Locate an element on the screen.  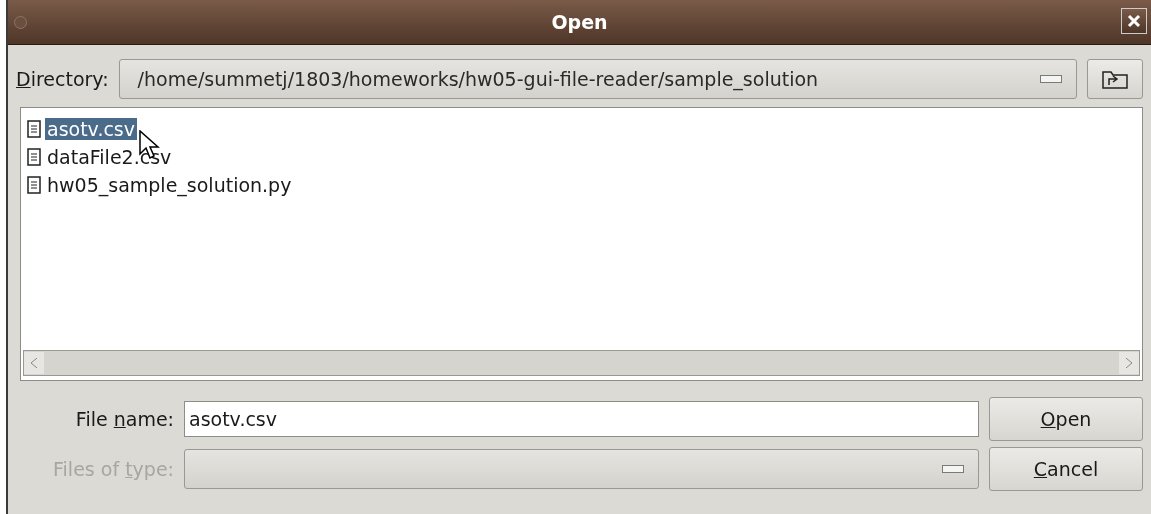
folder-up-icon is located at coordinates (1115, 79).